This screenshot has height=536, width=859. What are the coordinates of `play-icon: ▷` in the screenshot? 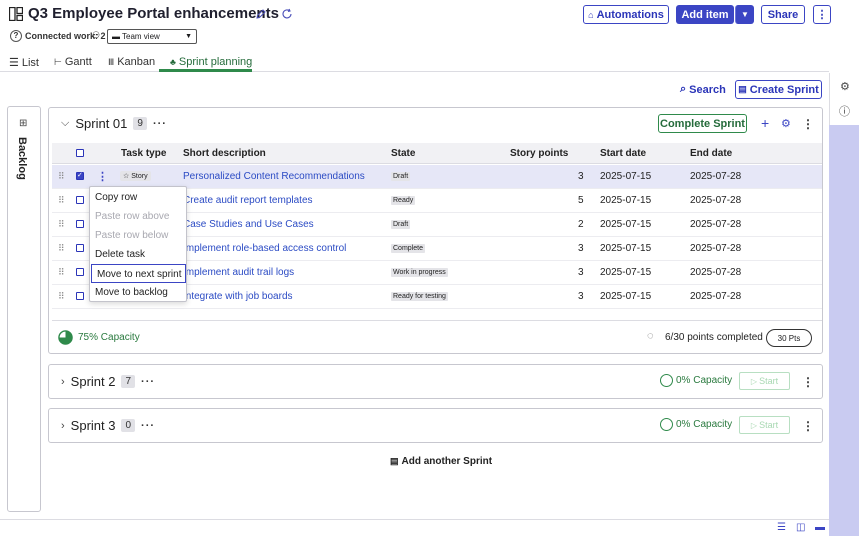 It's located at (754, 381).